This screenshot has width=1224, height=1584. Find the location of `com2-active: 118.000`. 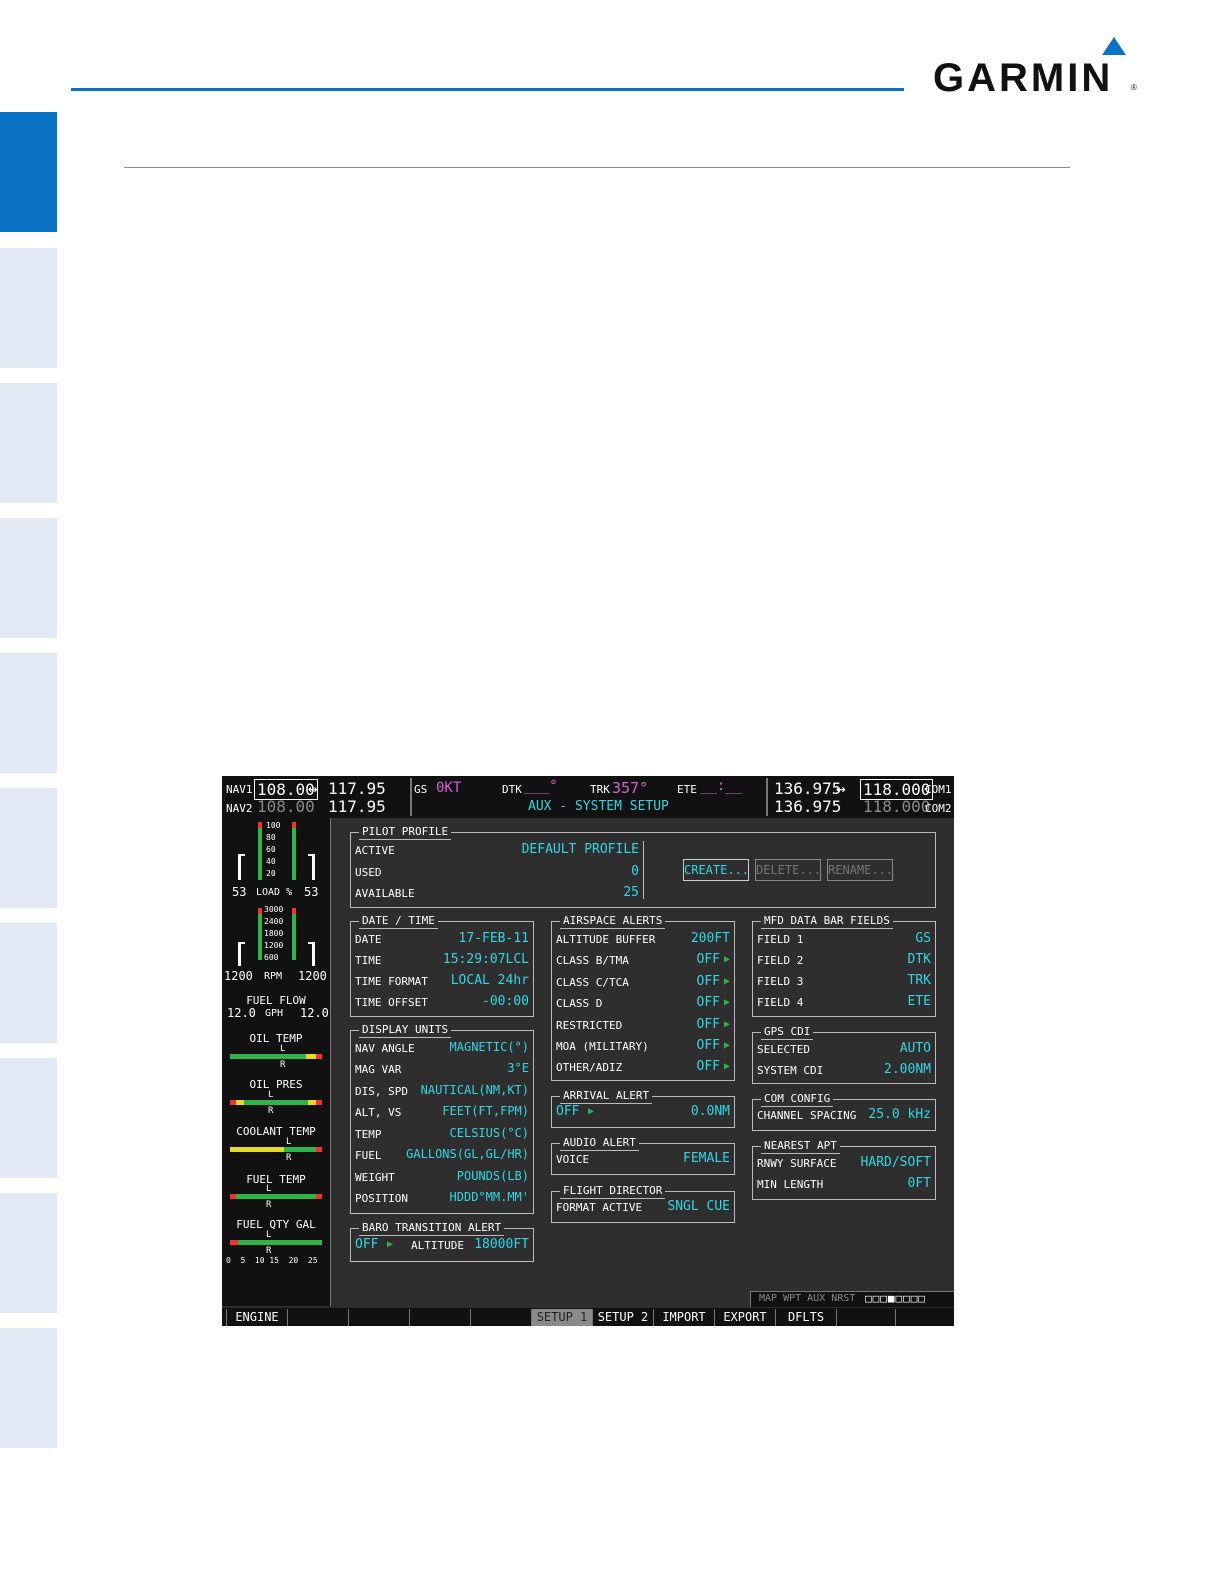

com2-active: 118.000 is located at coordinates (896, 806).